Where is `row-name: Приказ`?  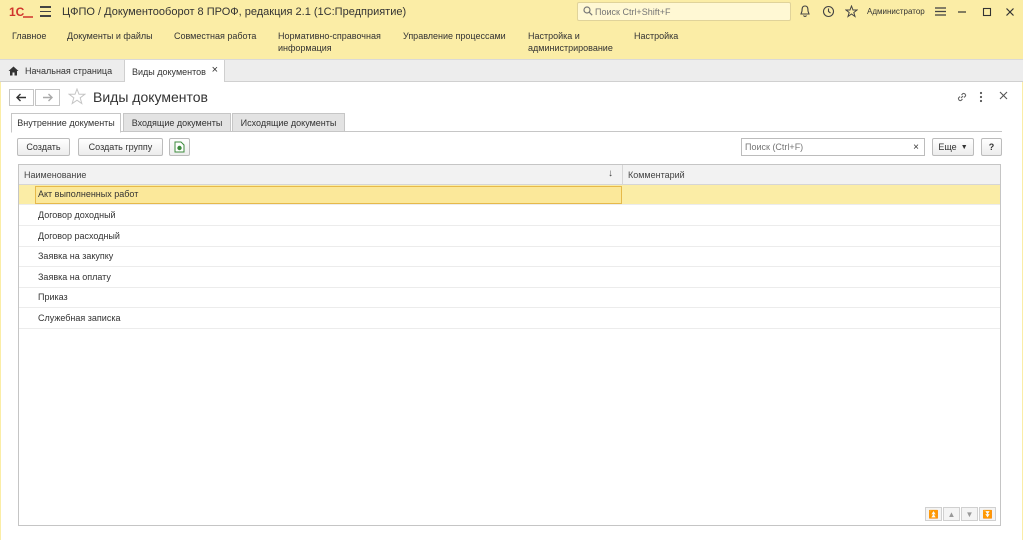
row-name: Приказ is located at coordinates (53, 297).